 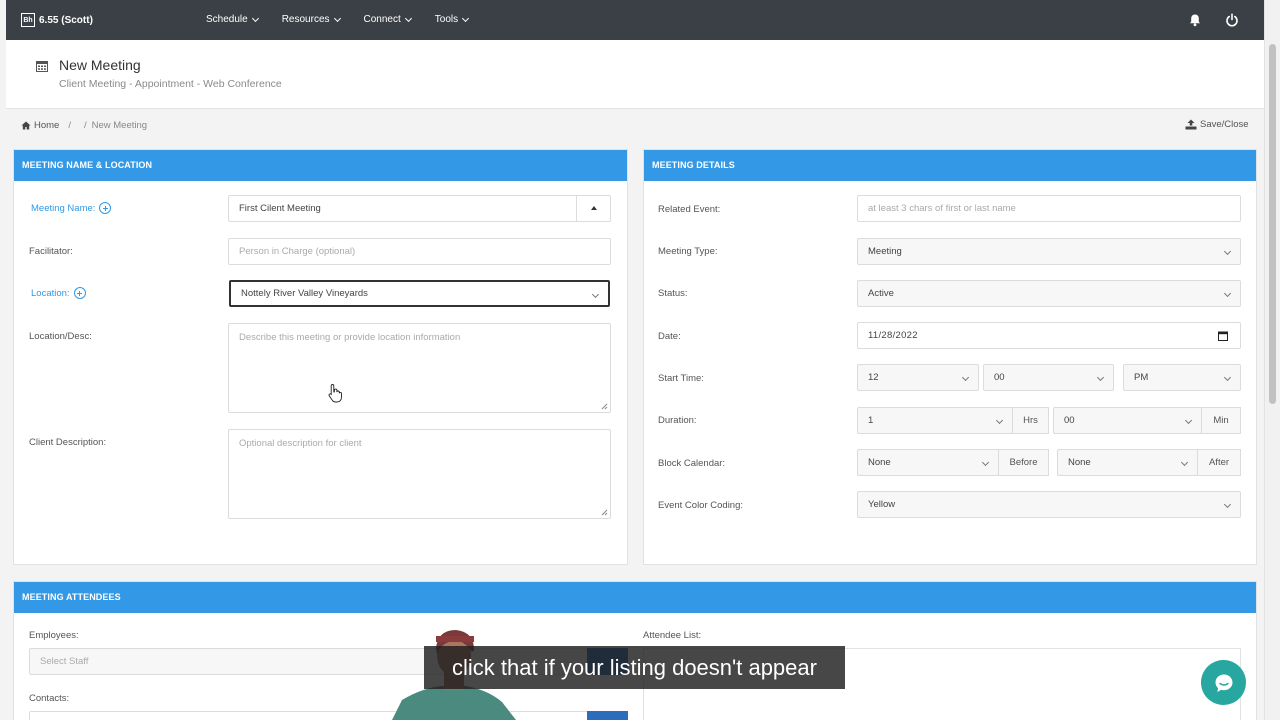 I want to click on breadcrumb-bar: Home / / New Meeting Save/Close, so click(x=635, y=125).